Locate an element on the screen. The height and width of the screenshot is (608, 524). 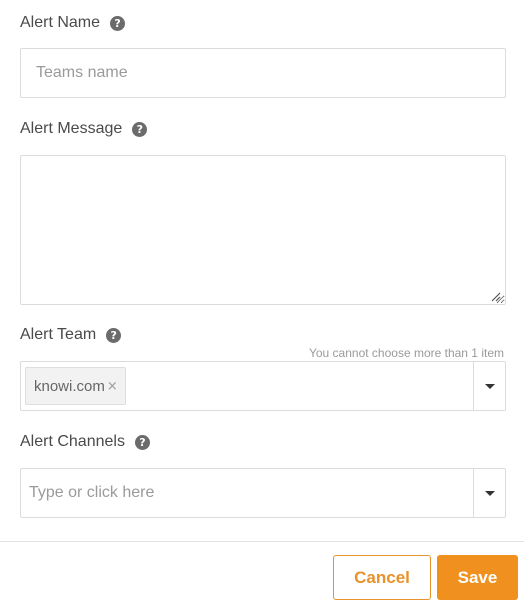
alert-name-label-row: Alert Name ? is located at coordinates (73, 23).